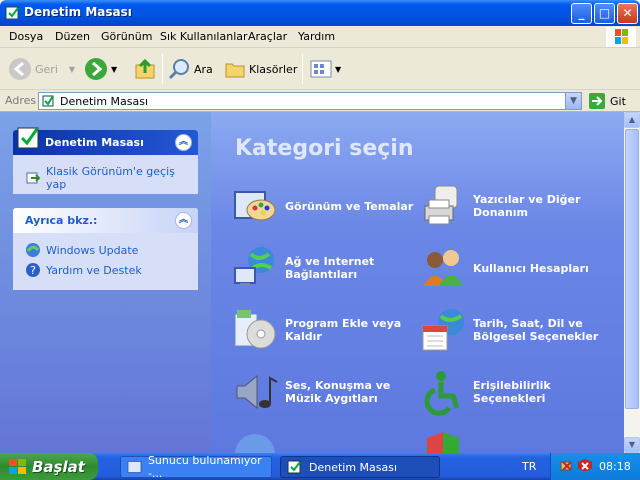 The height and width of the screenshot is (480, 640). I want to click on network-icon, so click(254, 266).